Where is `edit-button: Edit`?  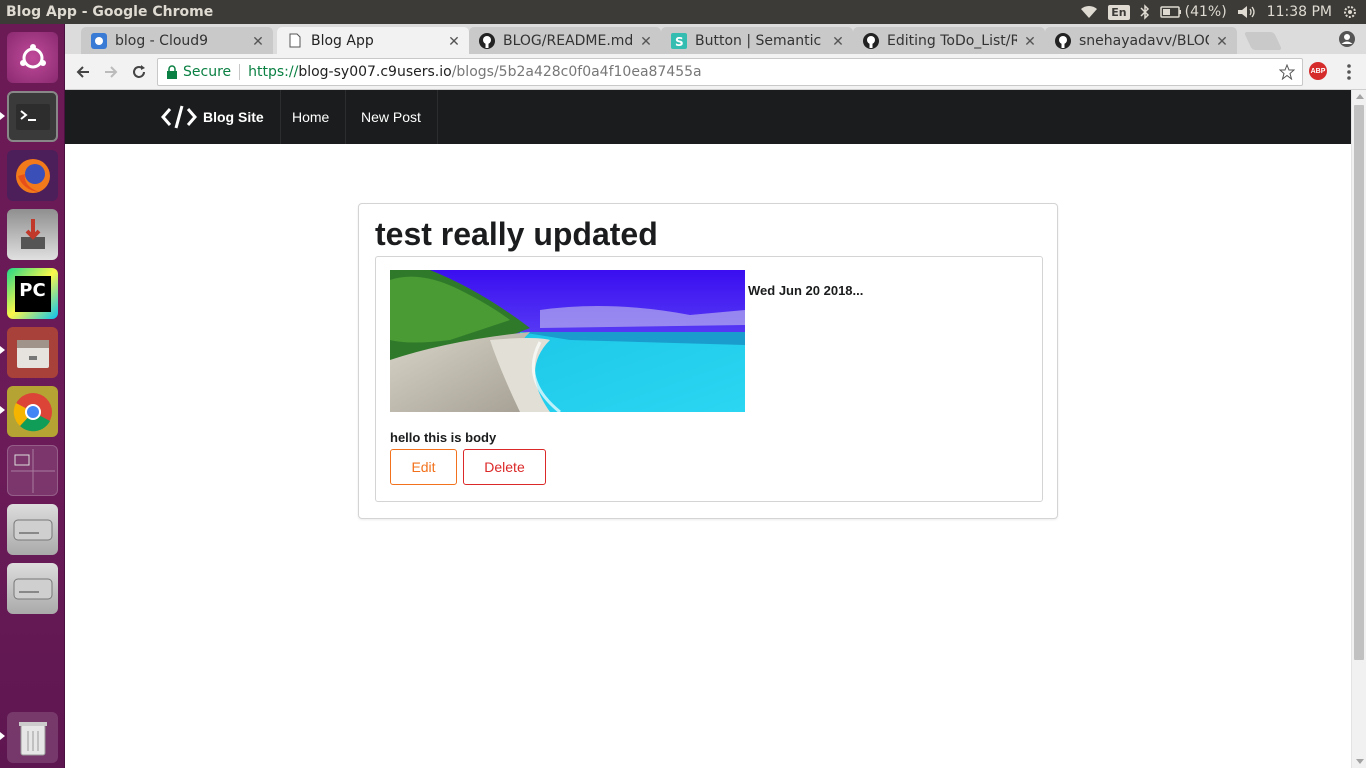
edit-button: Edit is located at coordinates (423, 467).